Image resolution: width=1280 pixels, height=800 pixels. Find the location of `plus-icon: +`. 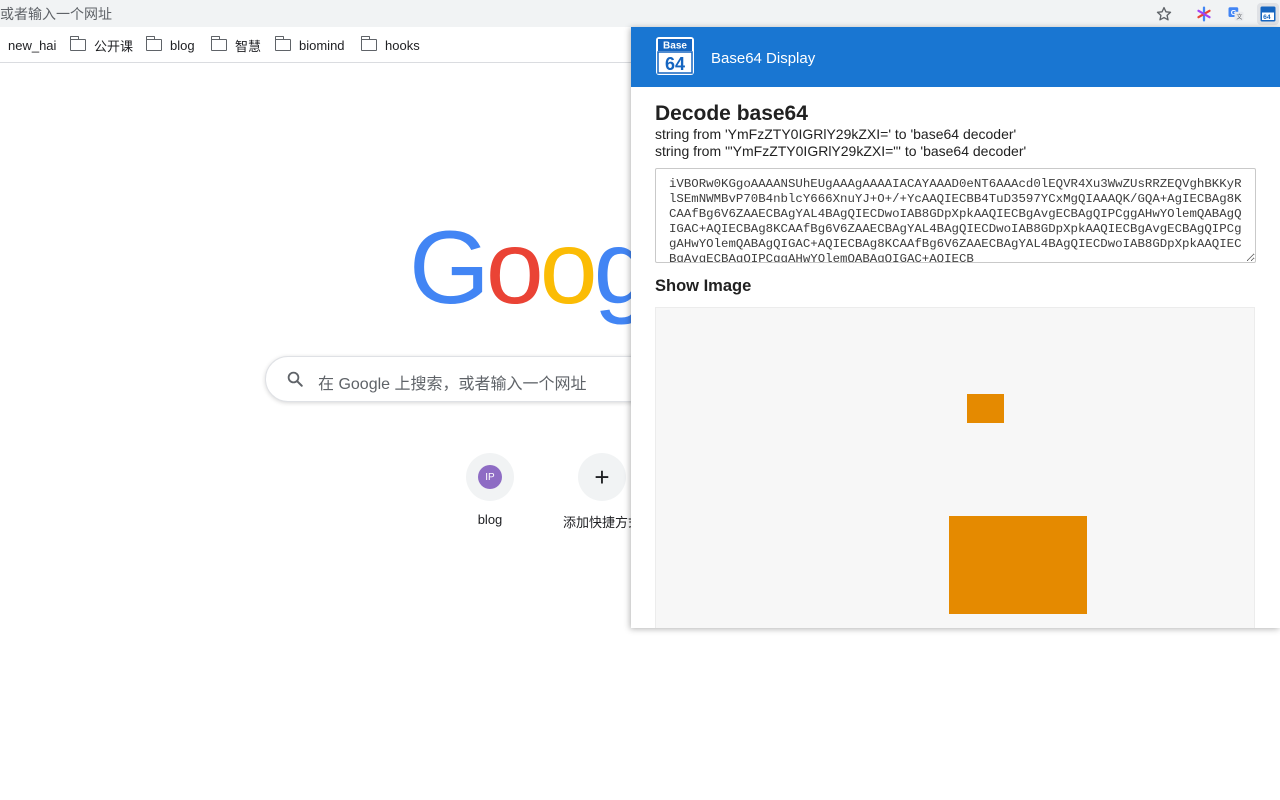

plus-icon: + is located at coordinates (601, 477).